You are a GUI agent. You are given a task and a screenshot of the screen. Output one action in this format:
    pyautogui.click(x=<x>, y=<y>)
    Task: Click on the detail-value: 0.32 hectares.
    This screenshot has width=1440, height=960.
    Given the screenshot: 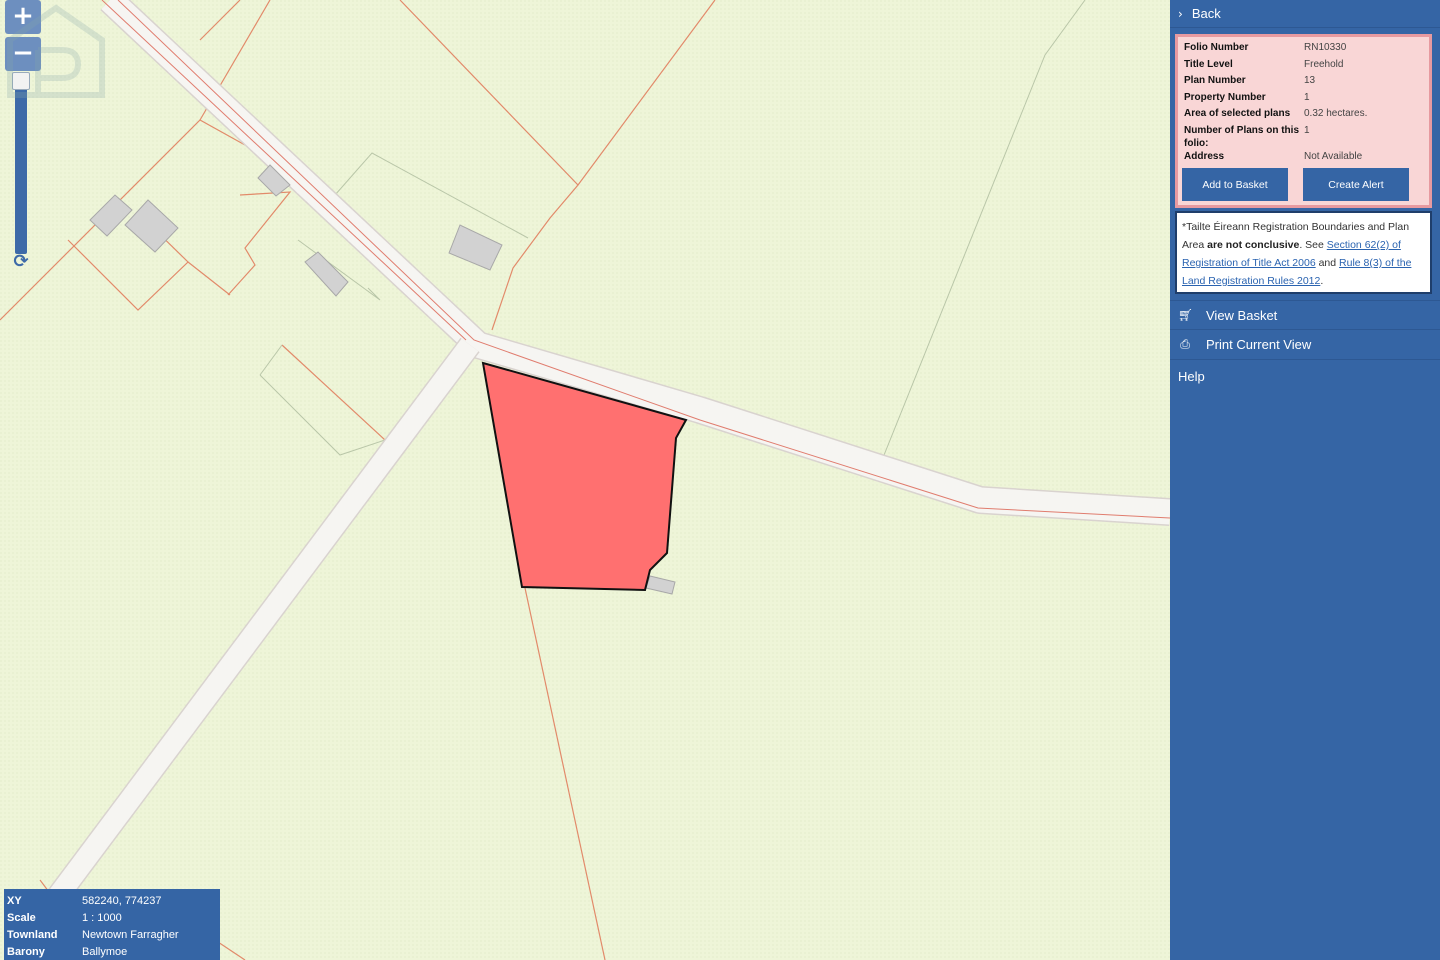 What is the action you would take?
    pyautogui.click(x=1336, y=113)
    